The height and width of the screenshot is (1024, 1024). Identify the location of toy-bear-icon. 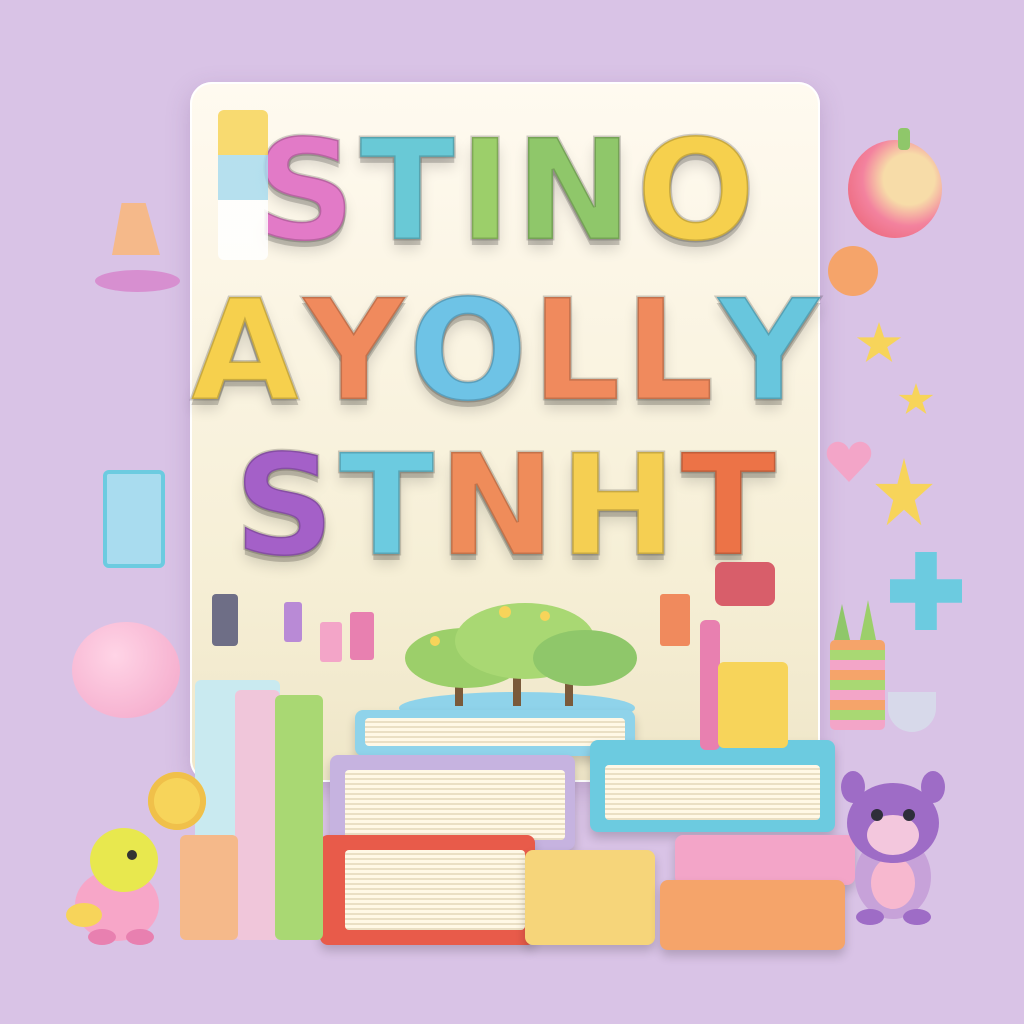
(893, 848).